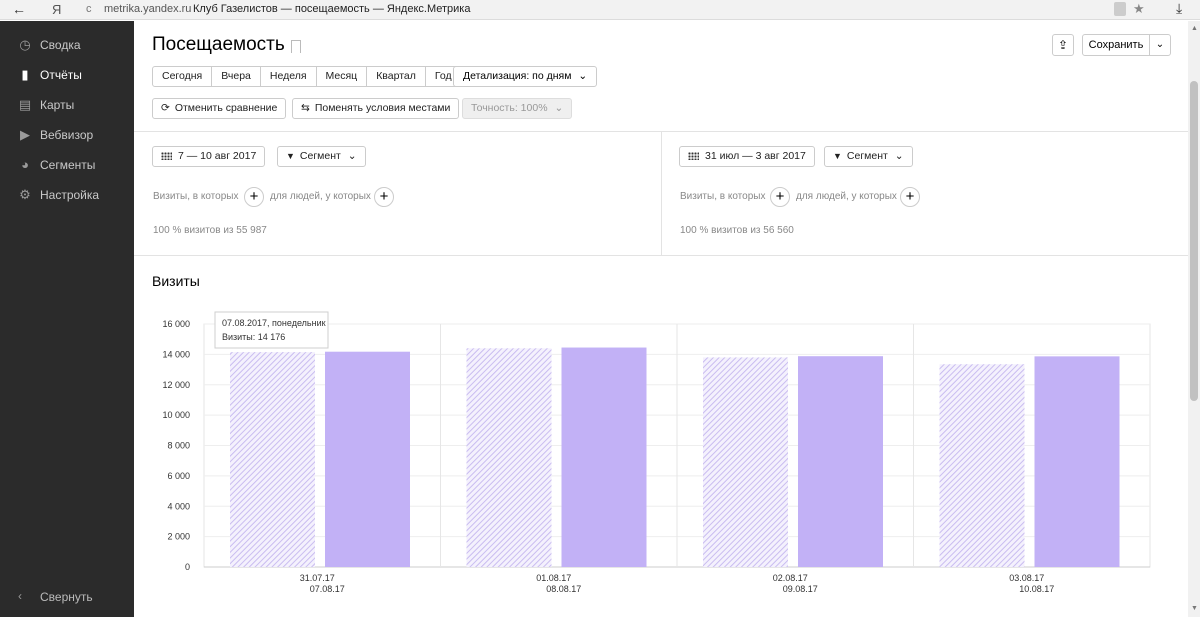  Describe the element at coordinates (25, 104) in the screenshot. I see `map-icon: ▤` at that location.